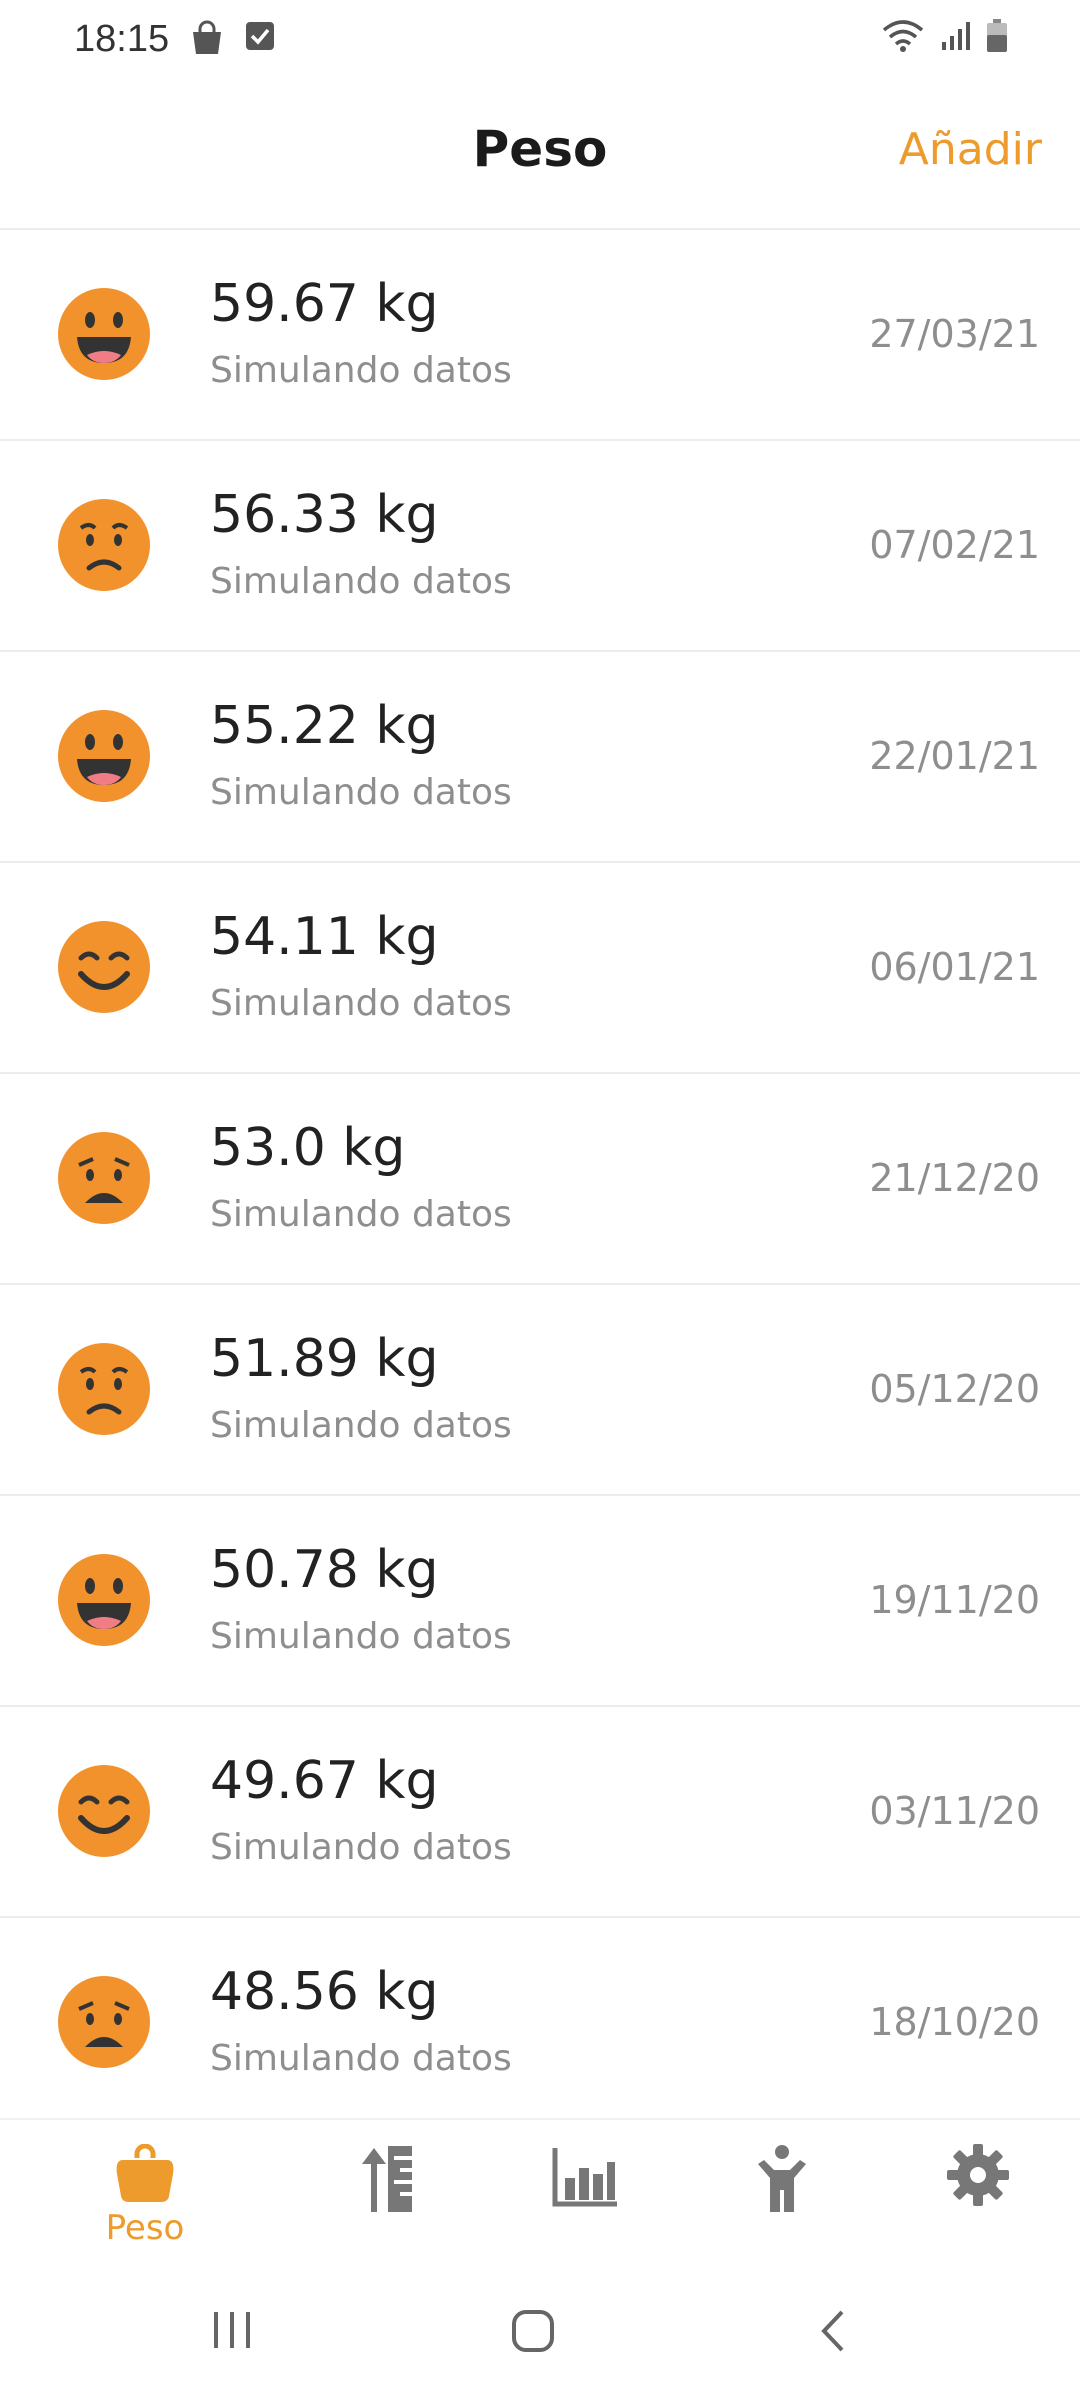  I want to click on status-right-icons, so click(944, 36).